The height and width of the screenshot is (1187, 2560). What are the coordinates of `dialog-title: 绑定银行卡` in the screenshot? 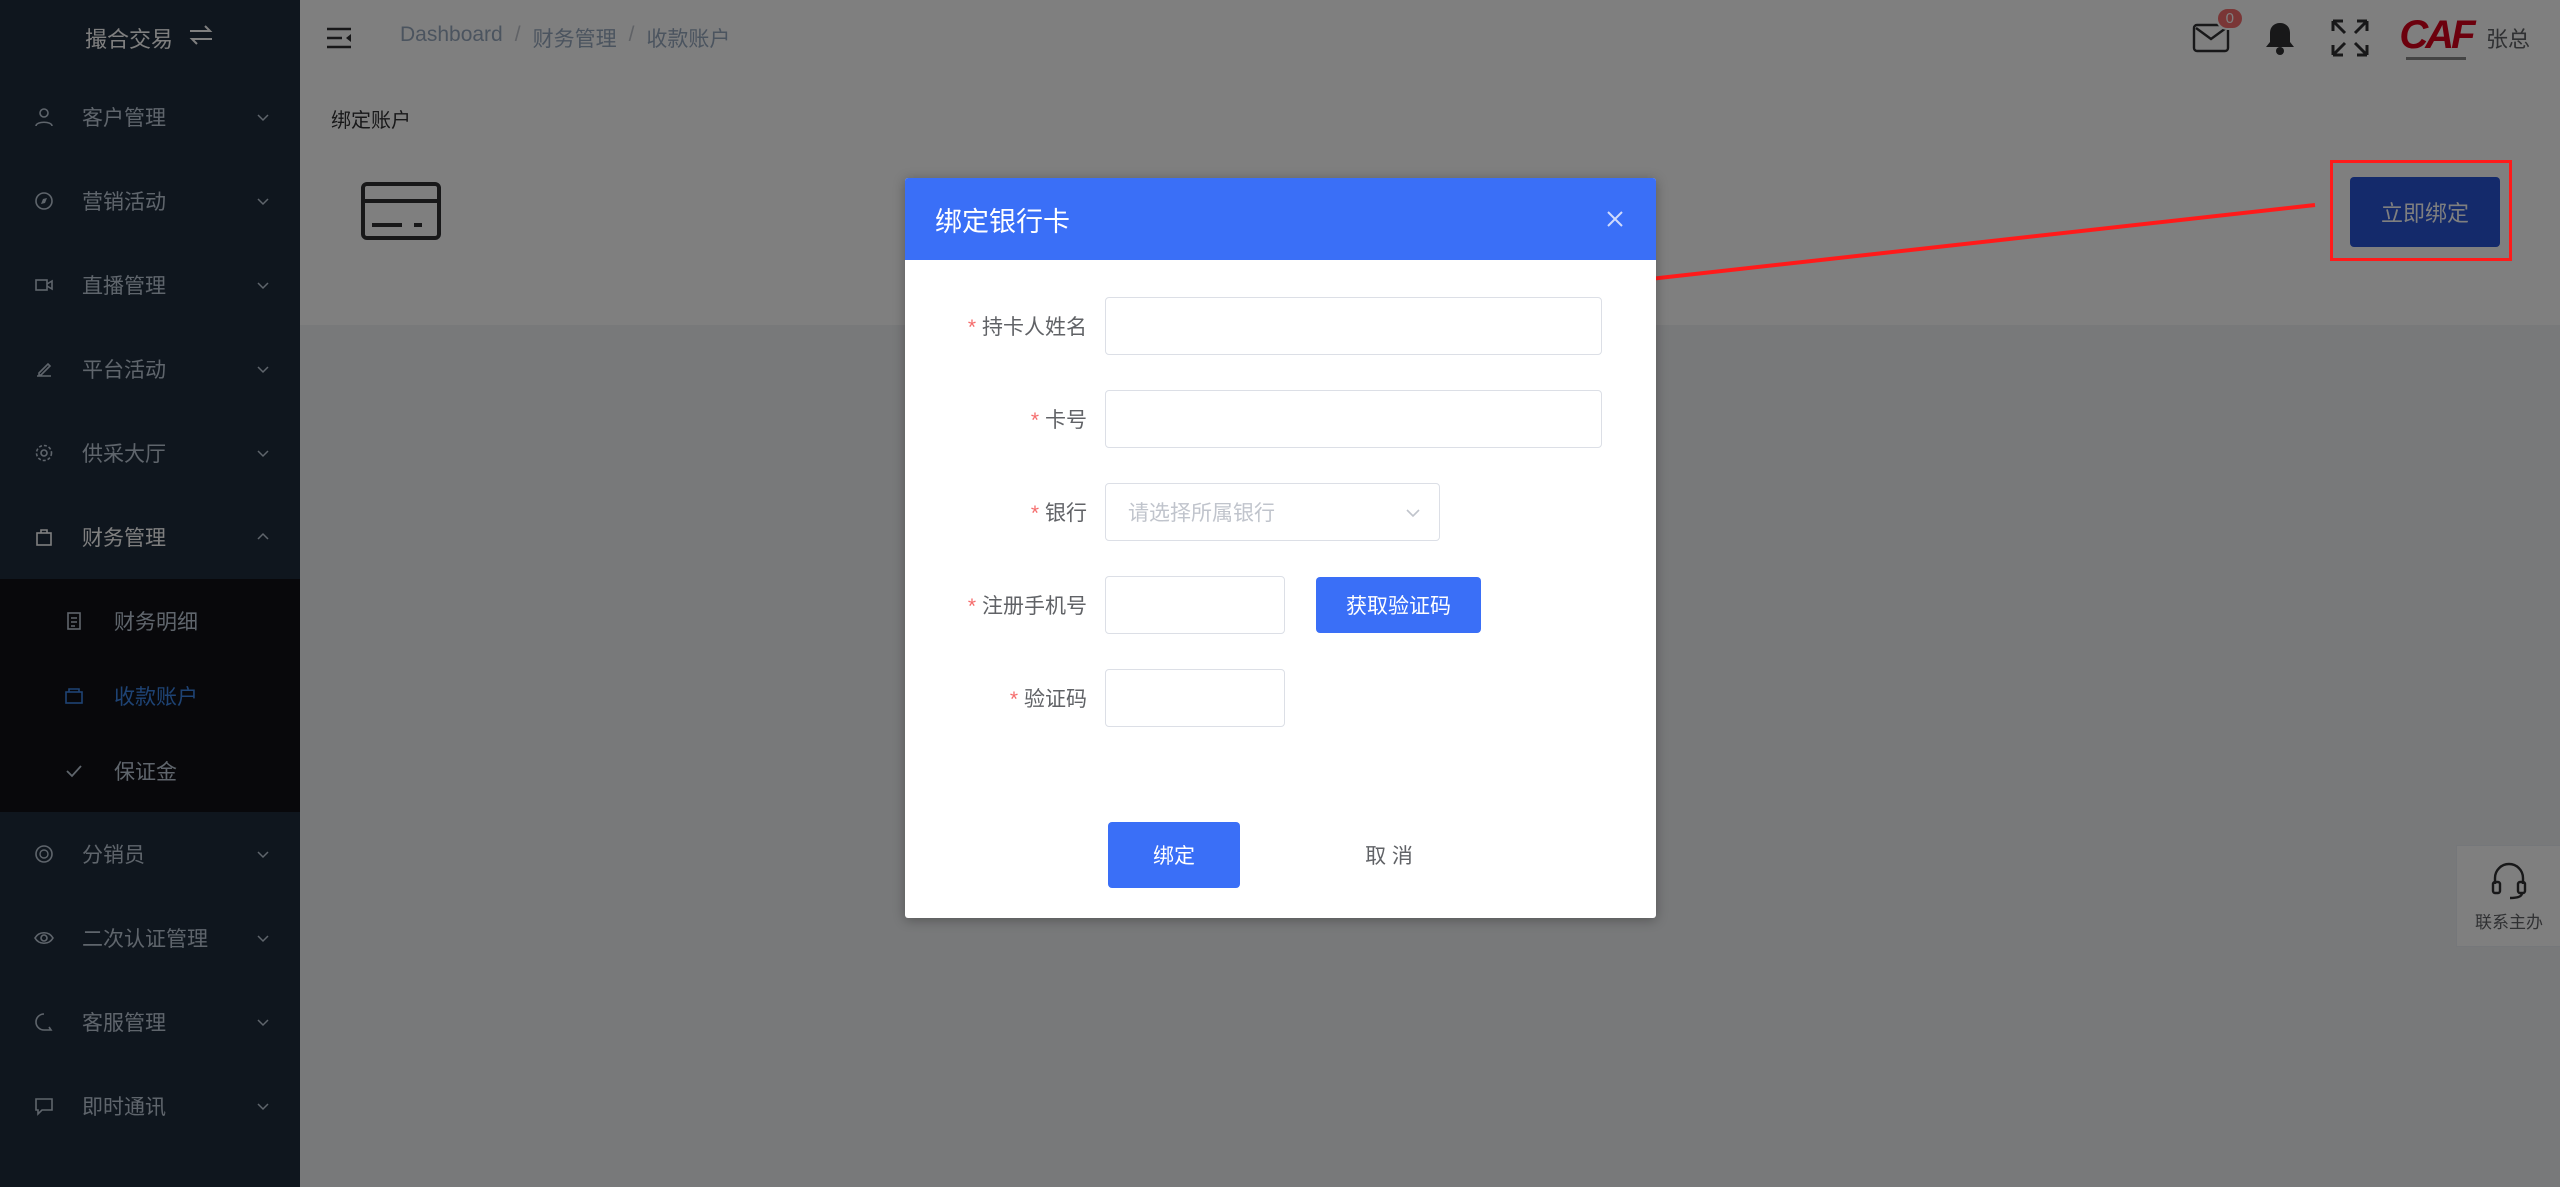 It's located at (1002, 221).